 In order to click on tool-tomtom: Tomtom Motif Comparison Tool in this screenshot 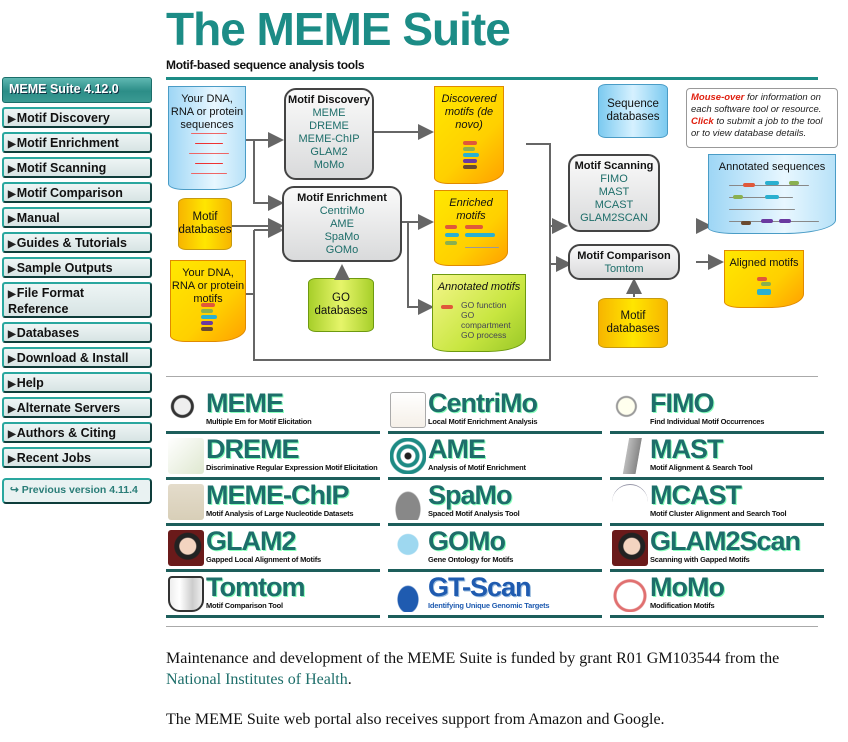, I will do `click(273, 595)`.